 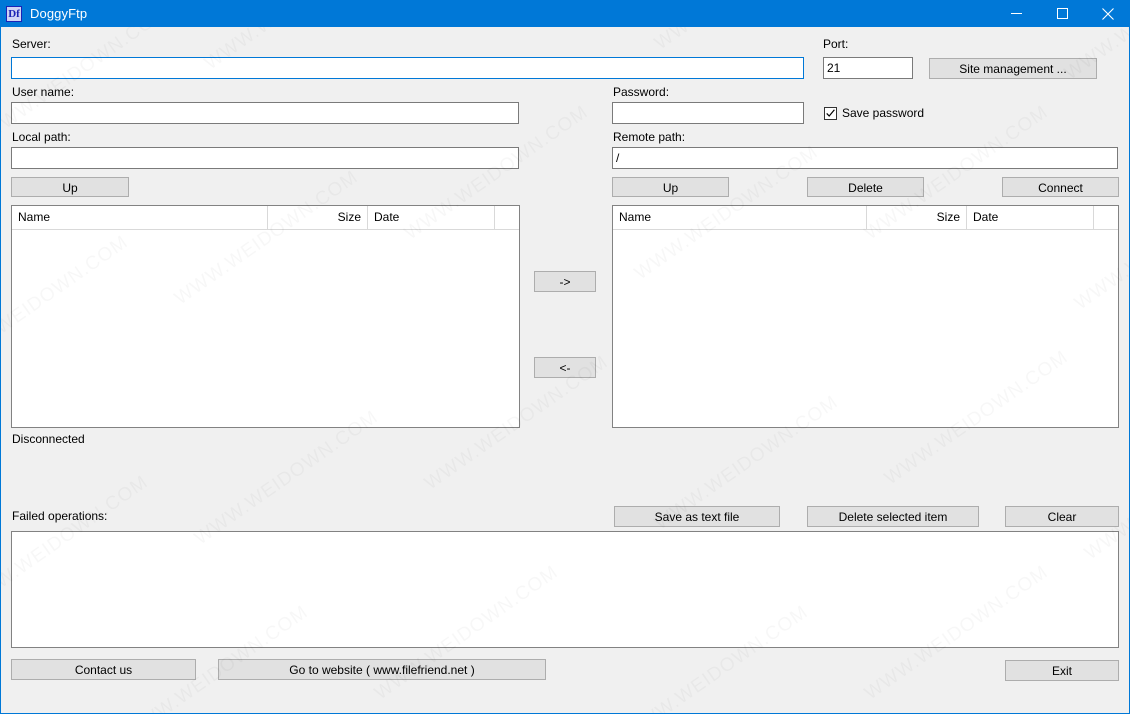 What do you see at coordinates (265, 328) in the screenshot?
I see `local-file-list-body` at bounding box center [265, 328].